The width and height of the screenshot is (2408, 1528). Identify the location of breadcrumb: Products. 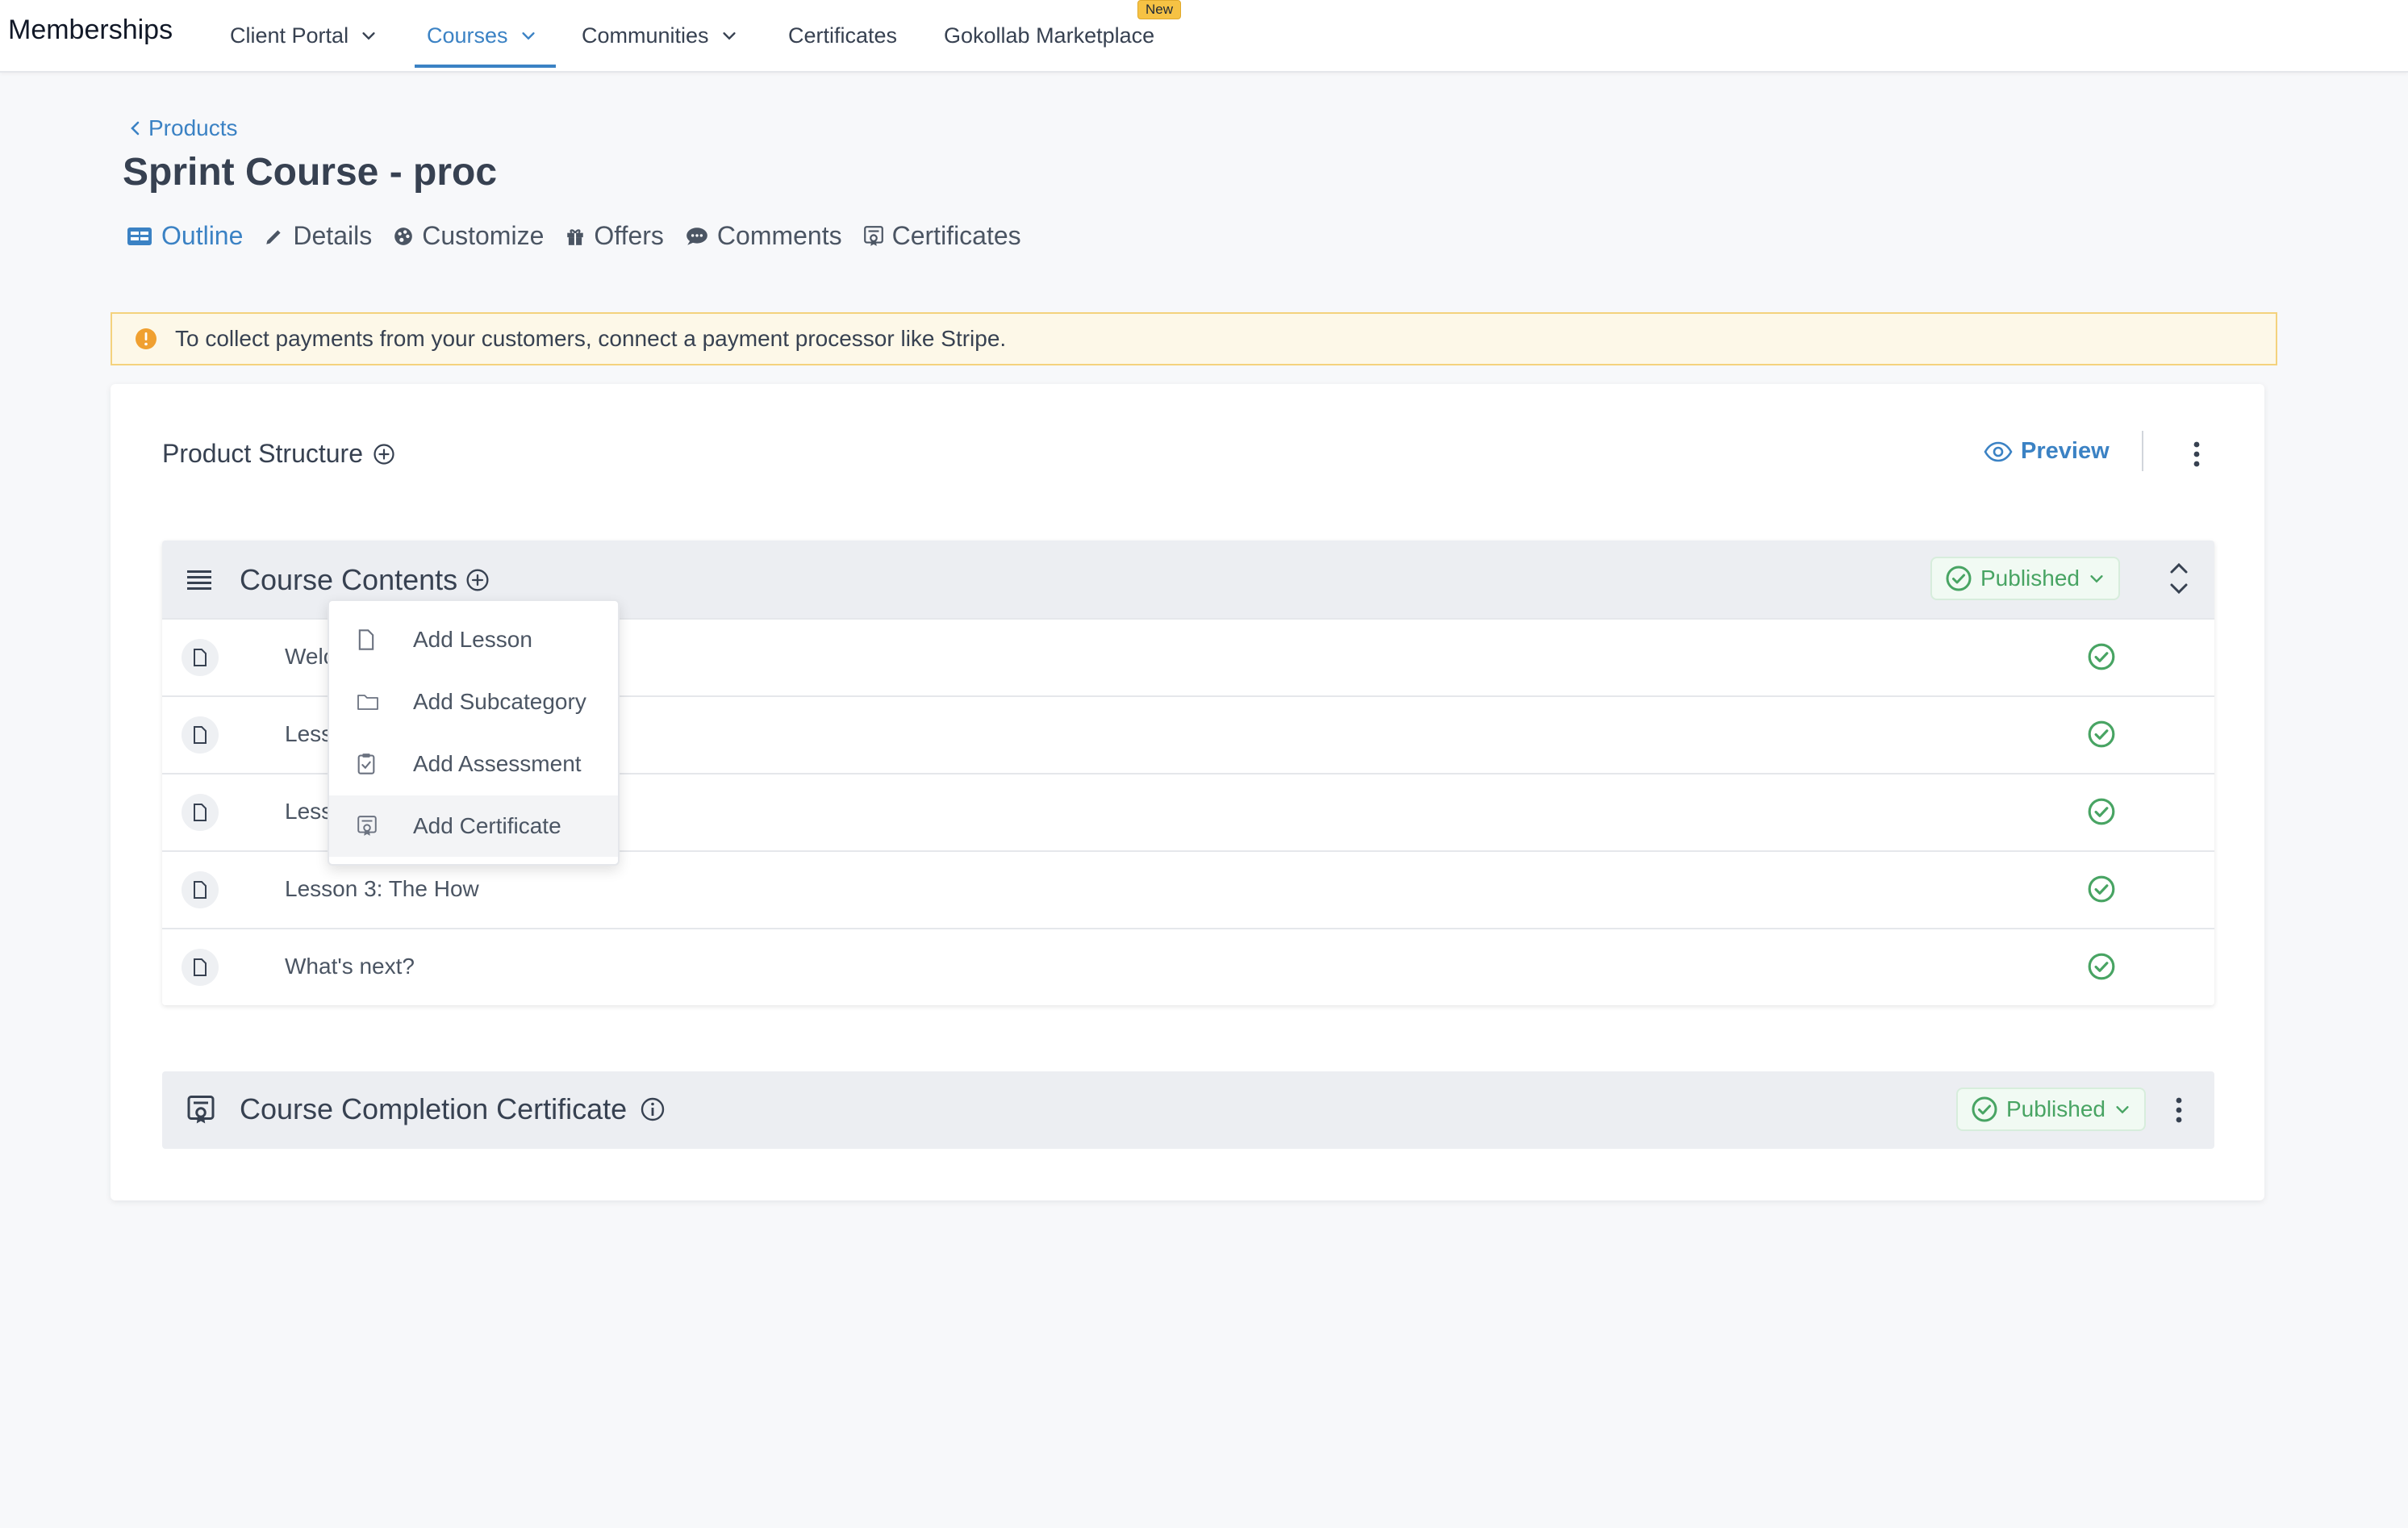
(182, 128).